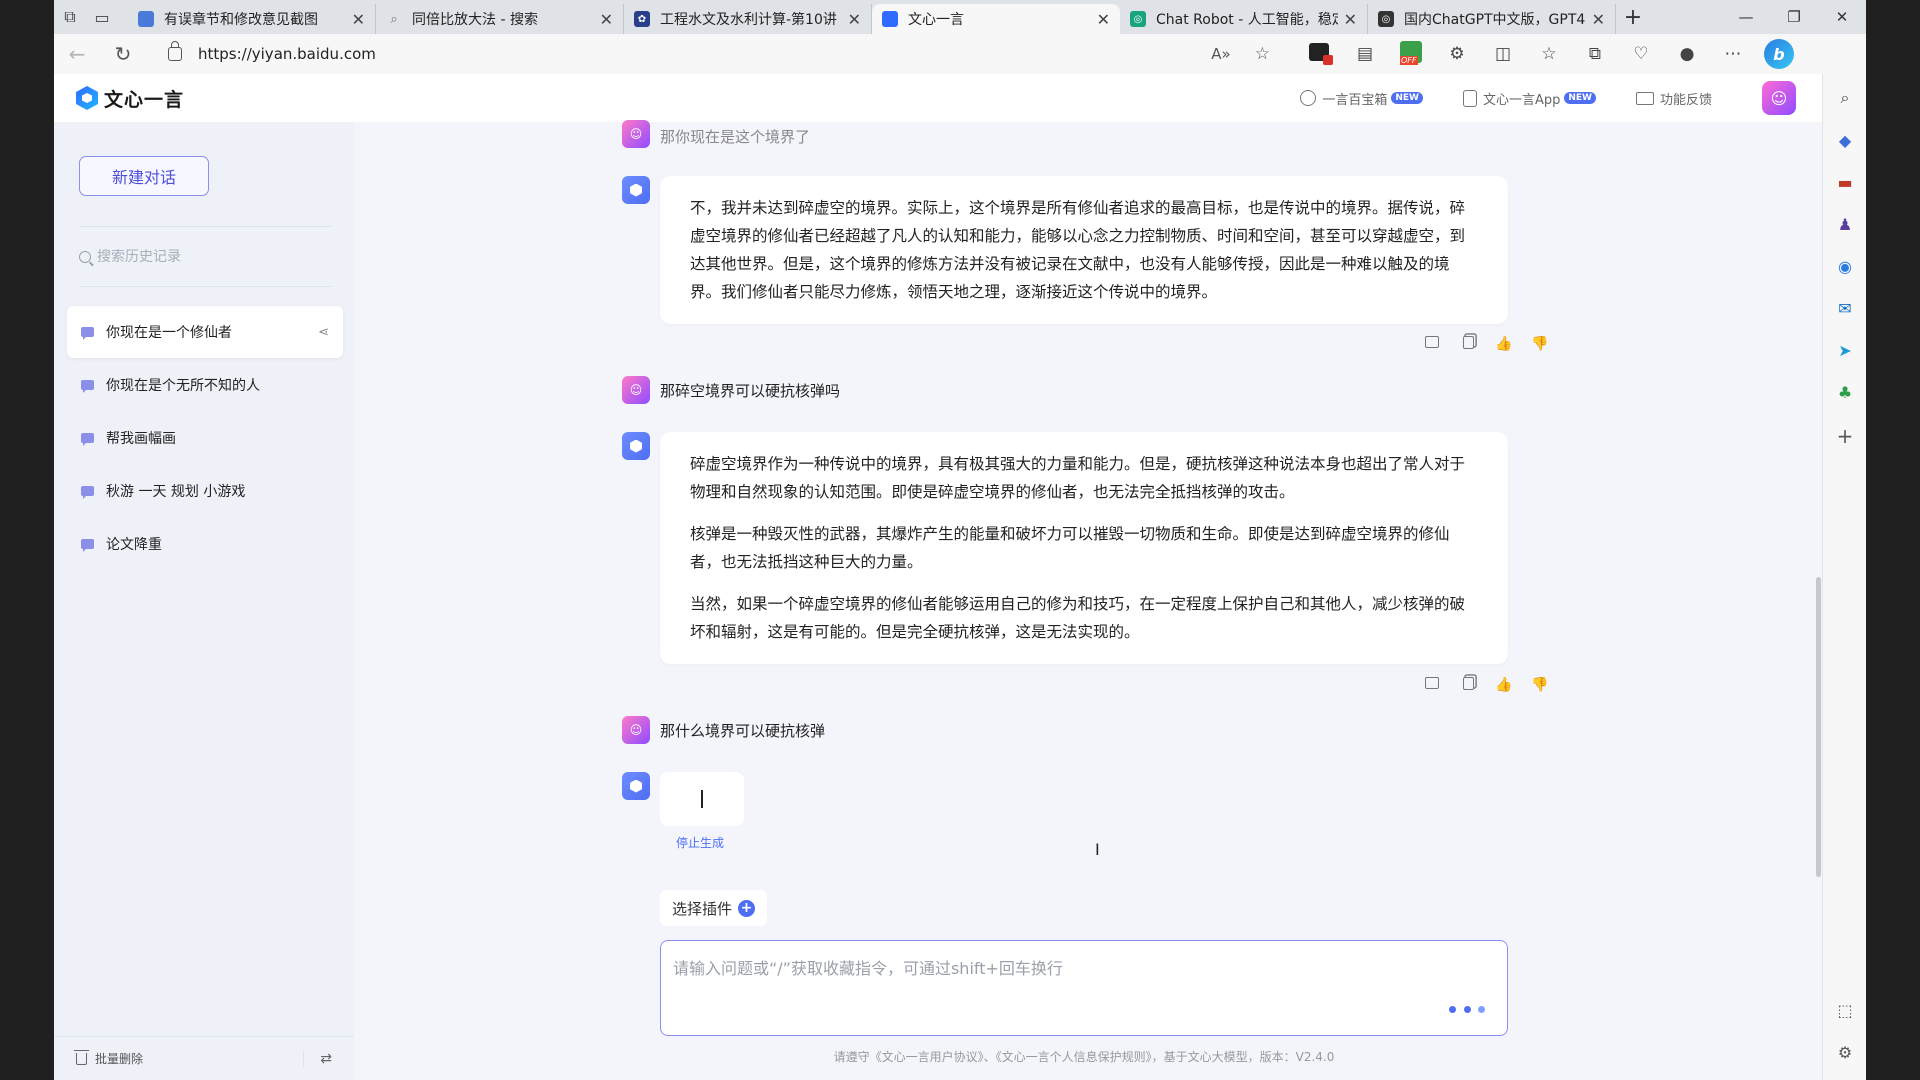  Describe the element at coordinates (748, 19) in the screenshot. I see `browser-tab: ✿ 工程水文及水利计算-第10讲 - E ✕` at that location.